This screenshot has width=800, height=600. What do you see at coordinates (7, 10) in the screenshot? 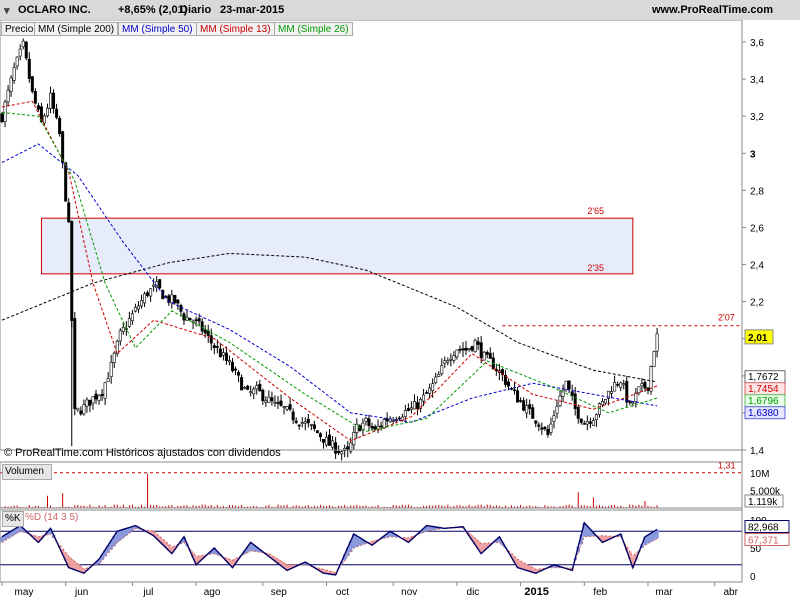
I see `menu-icon: ▾` at bounding box center [7, 10].